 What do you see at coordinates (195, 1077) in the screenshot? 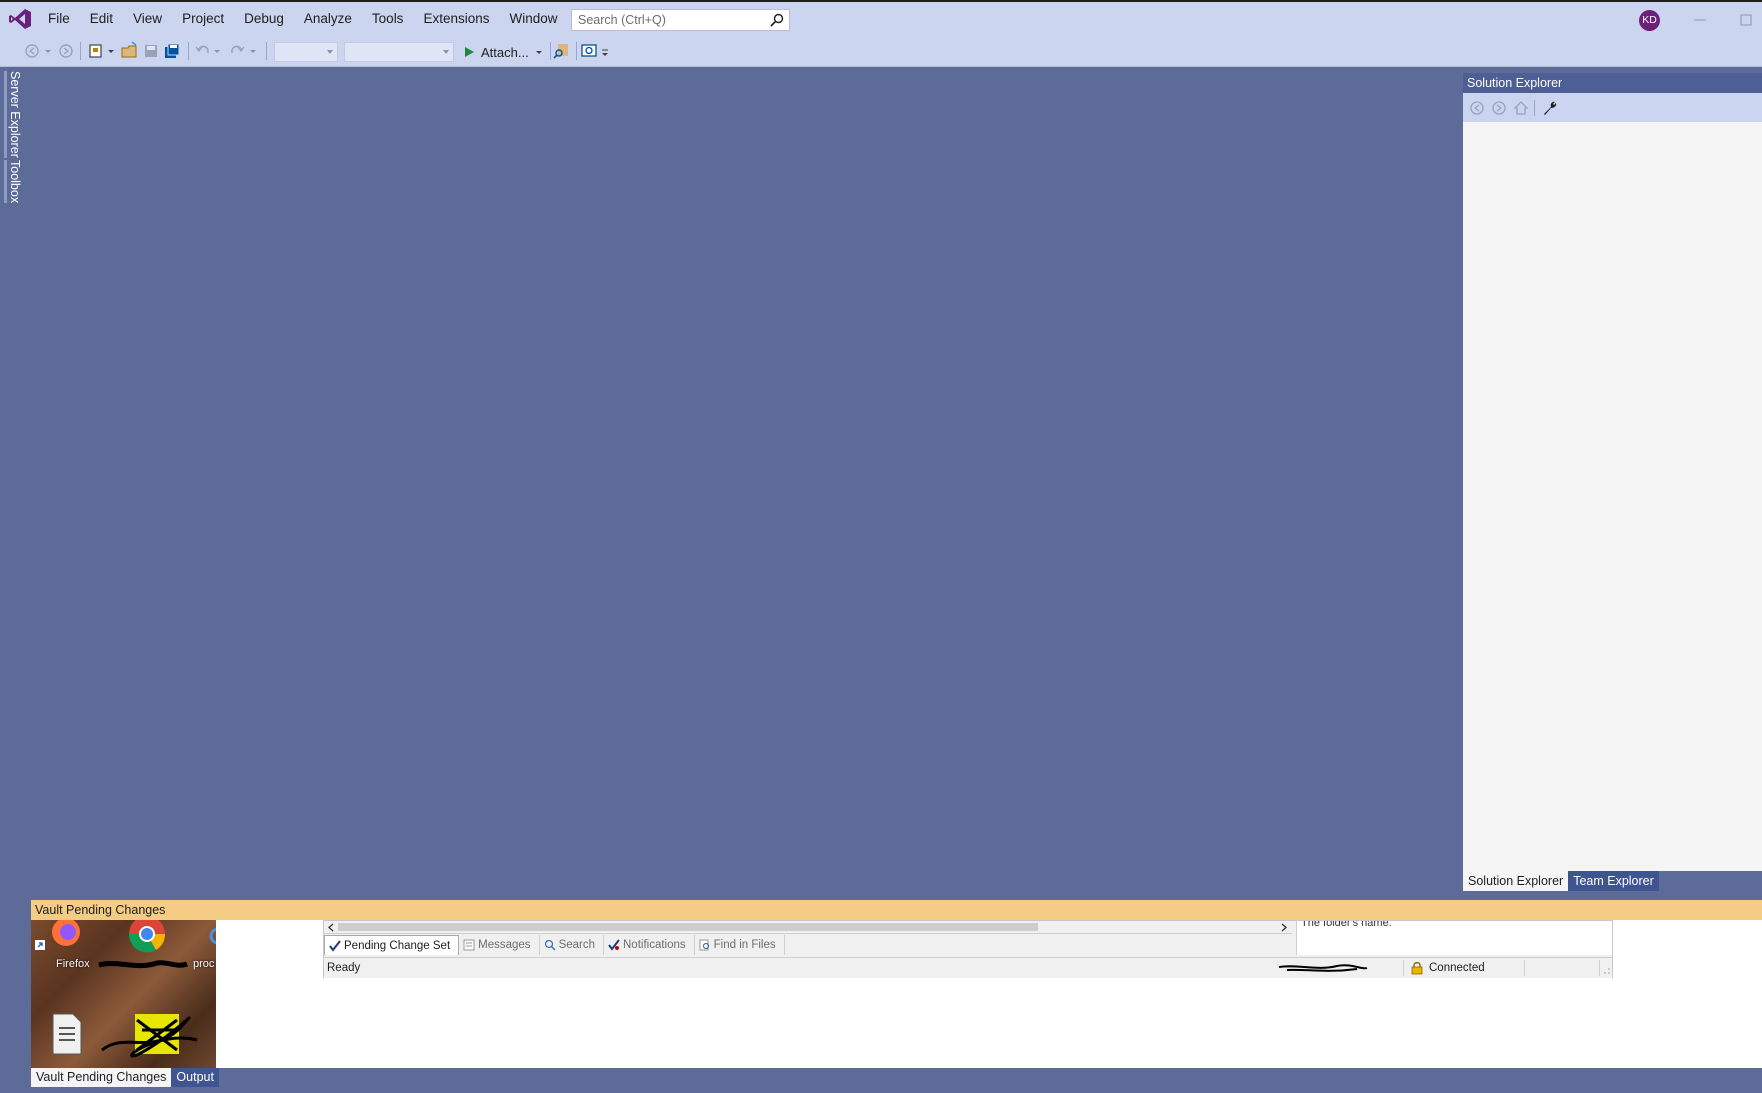
I see `tab-output: Output` at bounding box center [195, 1077].